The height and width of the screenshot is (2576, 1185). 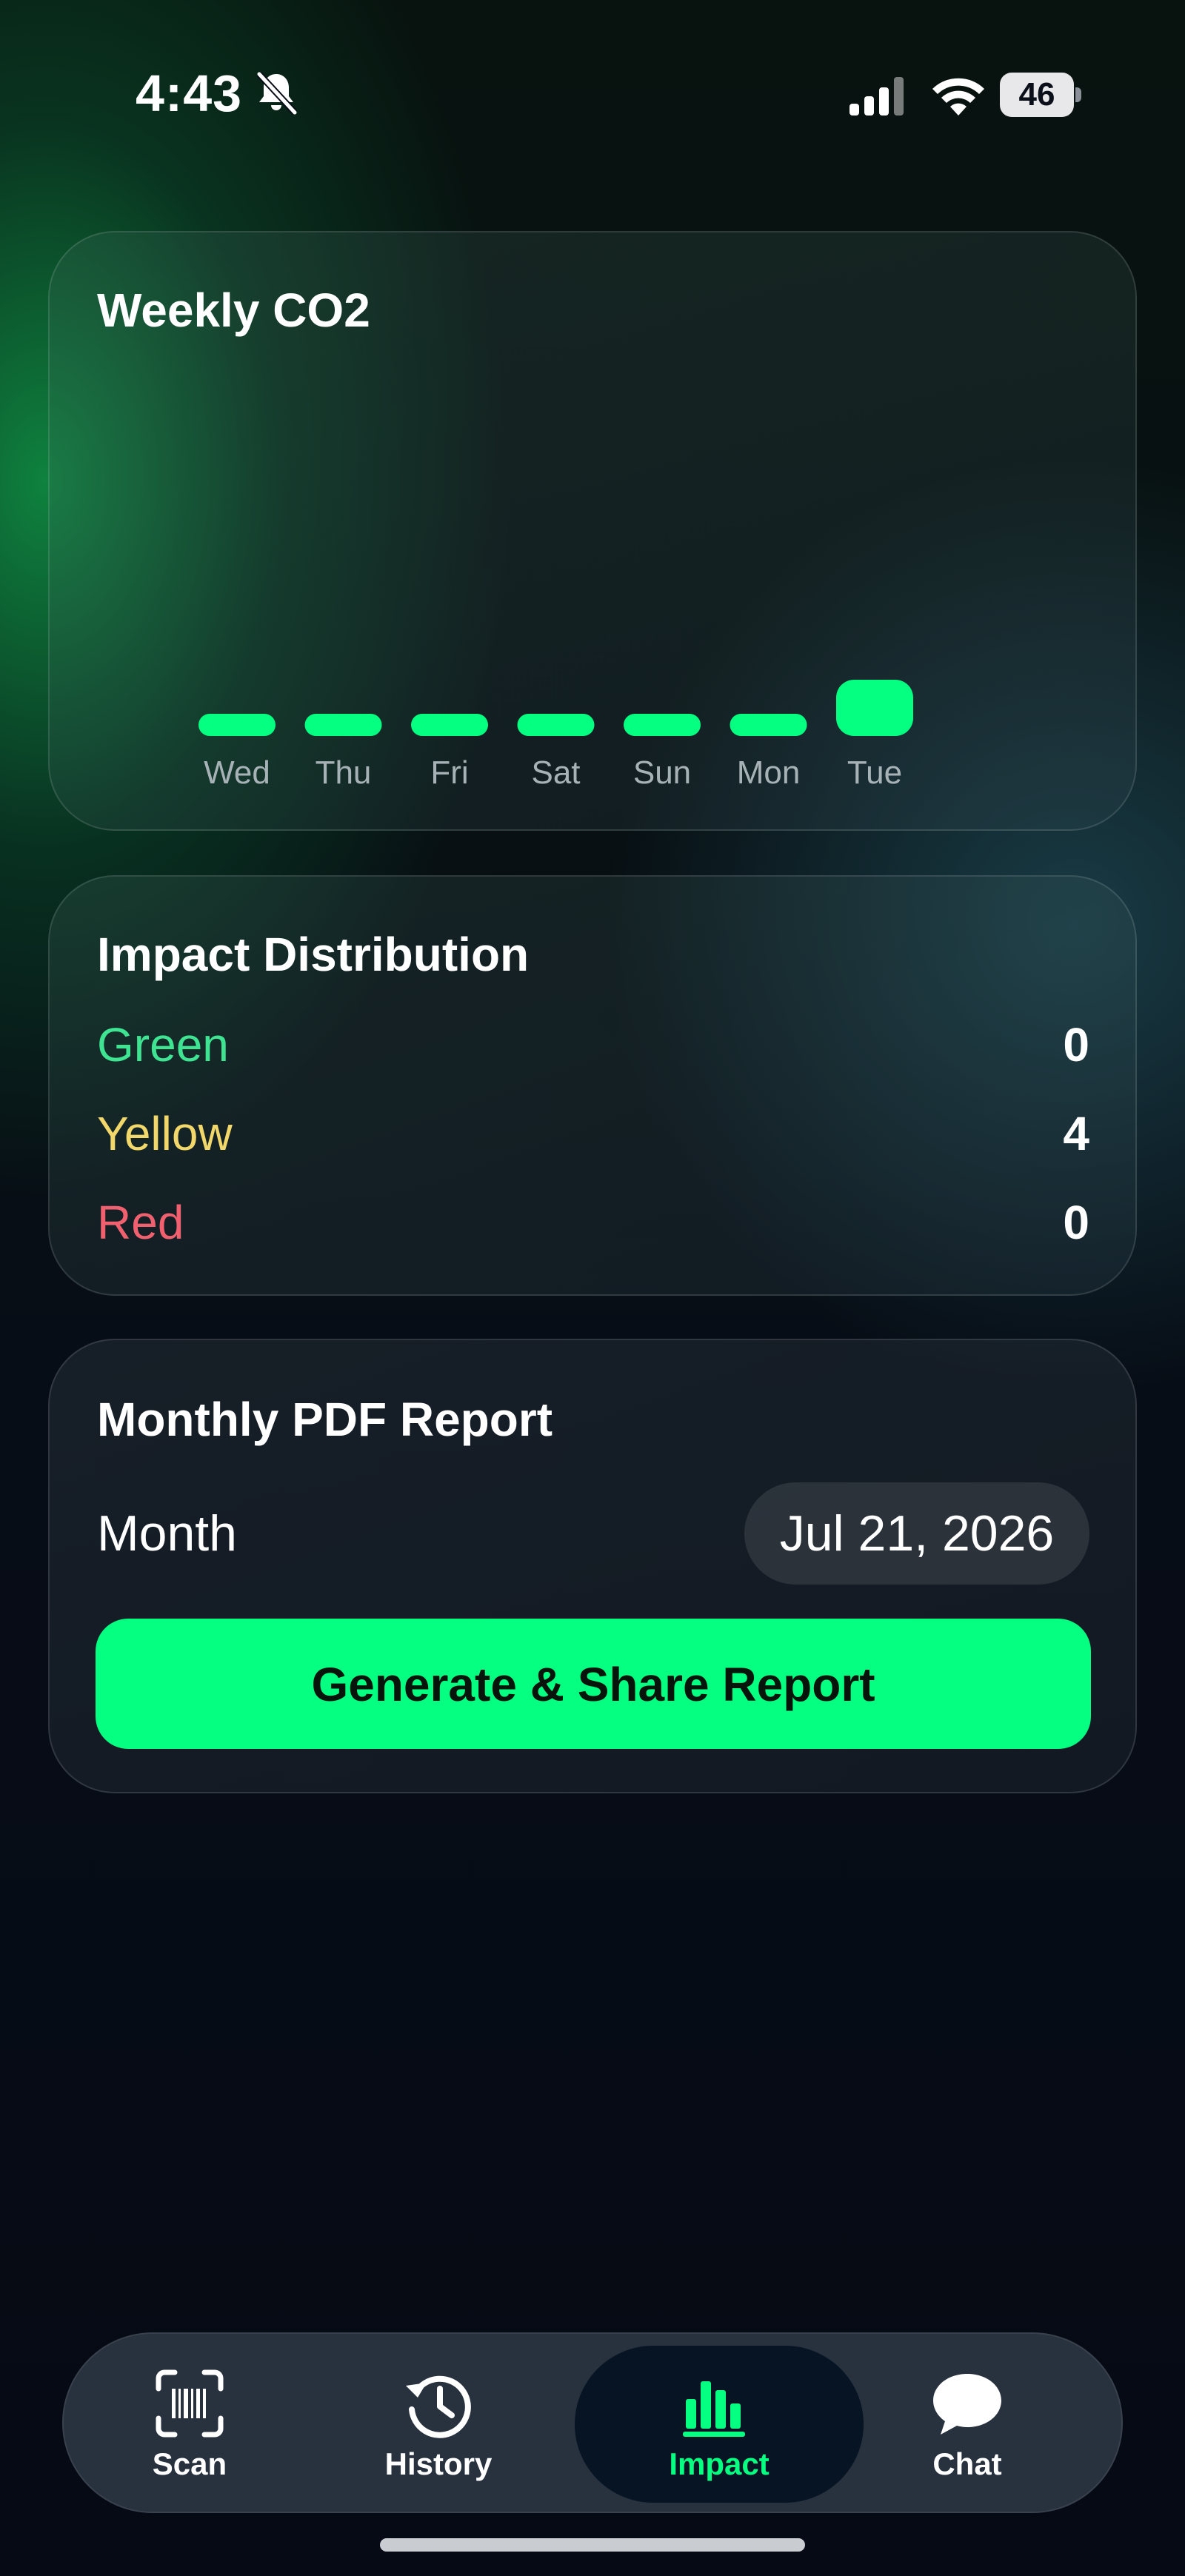 What do you see at coordinates (768, 725) in the screenshot?
I see `co2-bar-mon` at bounding box center [768, 725].